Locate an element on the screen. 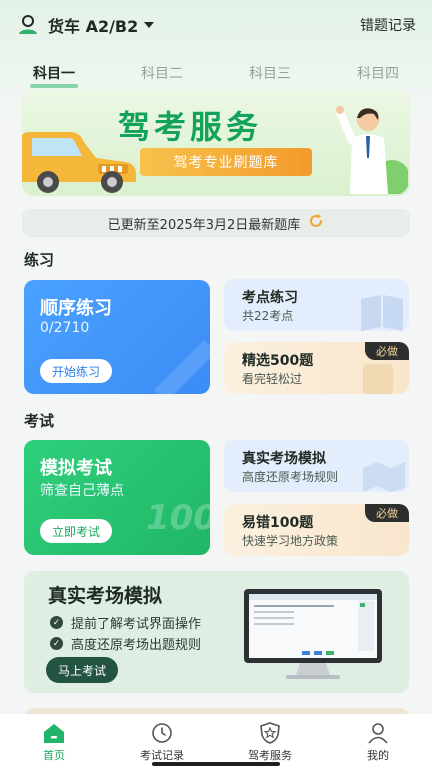  tabbar-home: 首页 is located at coordinates (54, 742).